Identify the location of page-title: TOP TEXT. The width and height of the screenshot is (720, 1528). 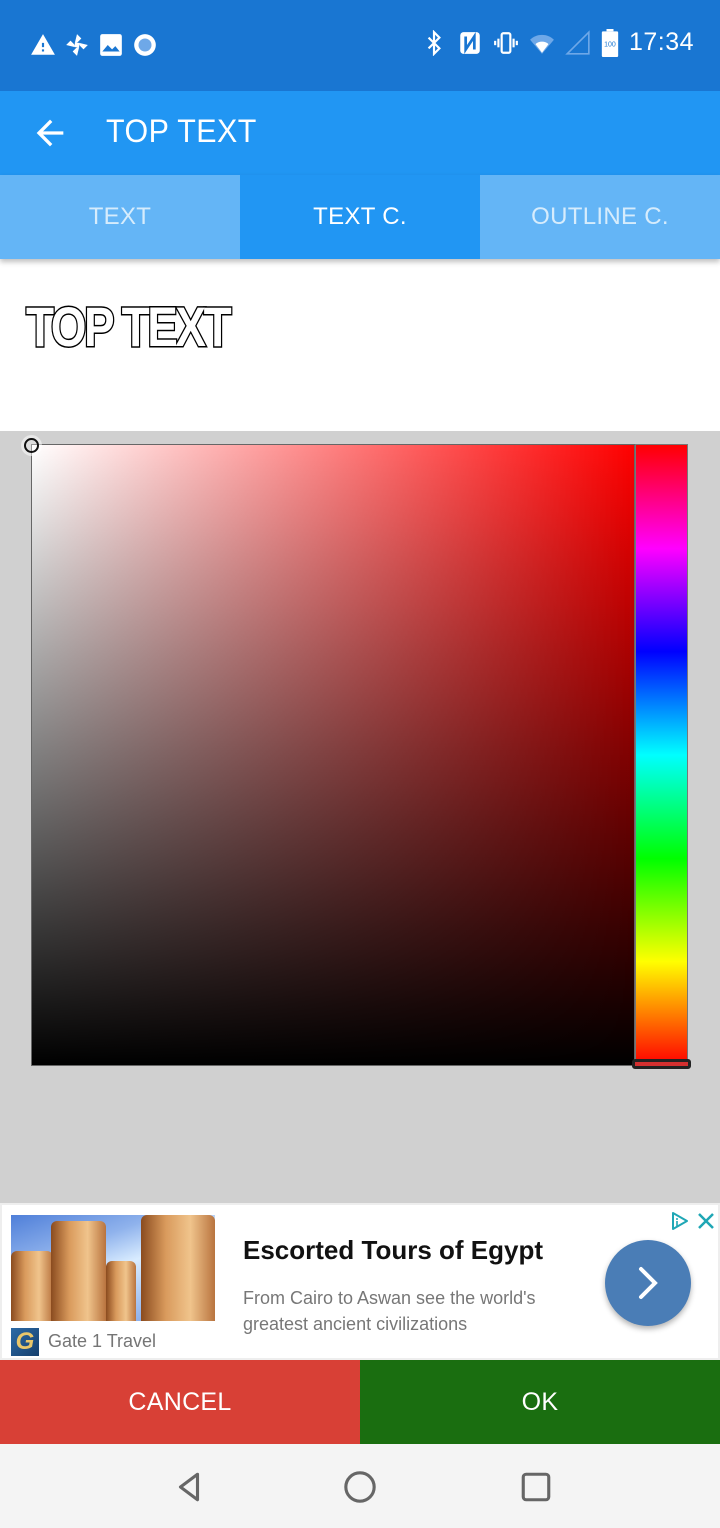
(181, 131).